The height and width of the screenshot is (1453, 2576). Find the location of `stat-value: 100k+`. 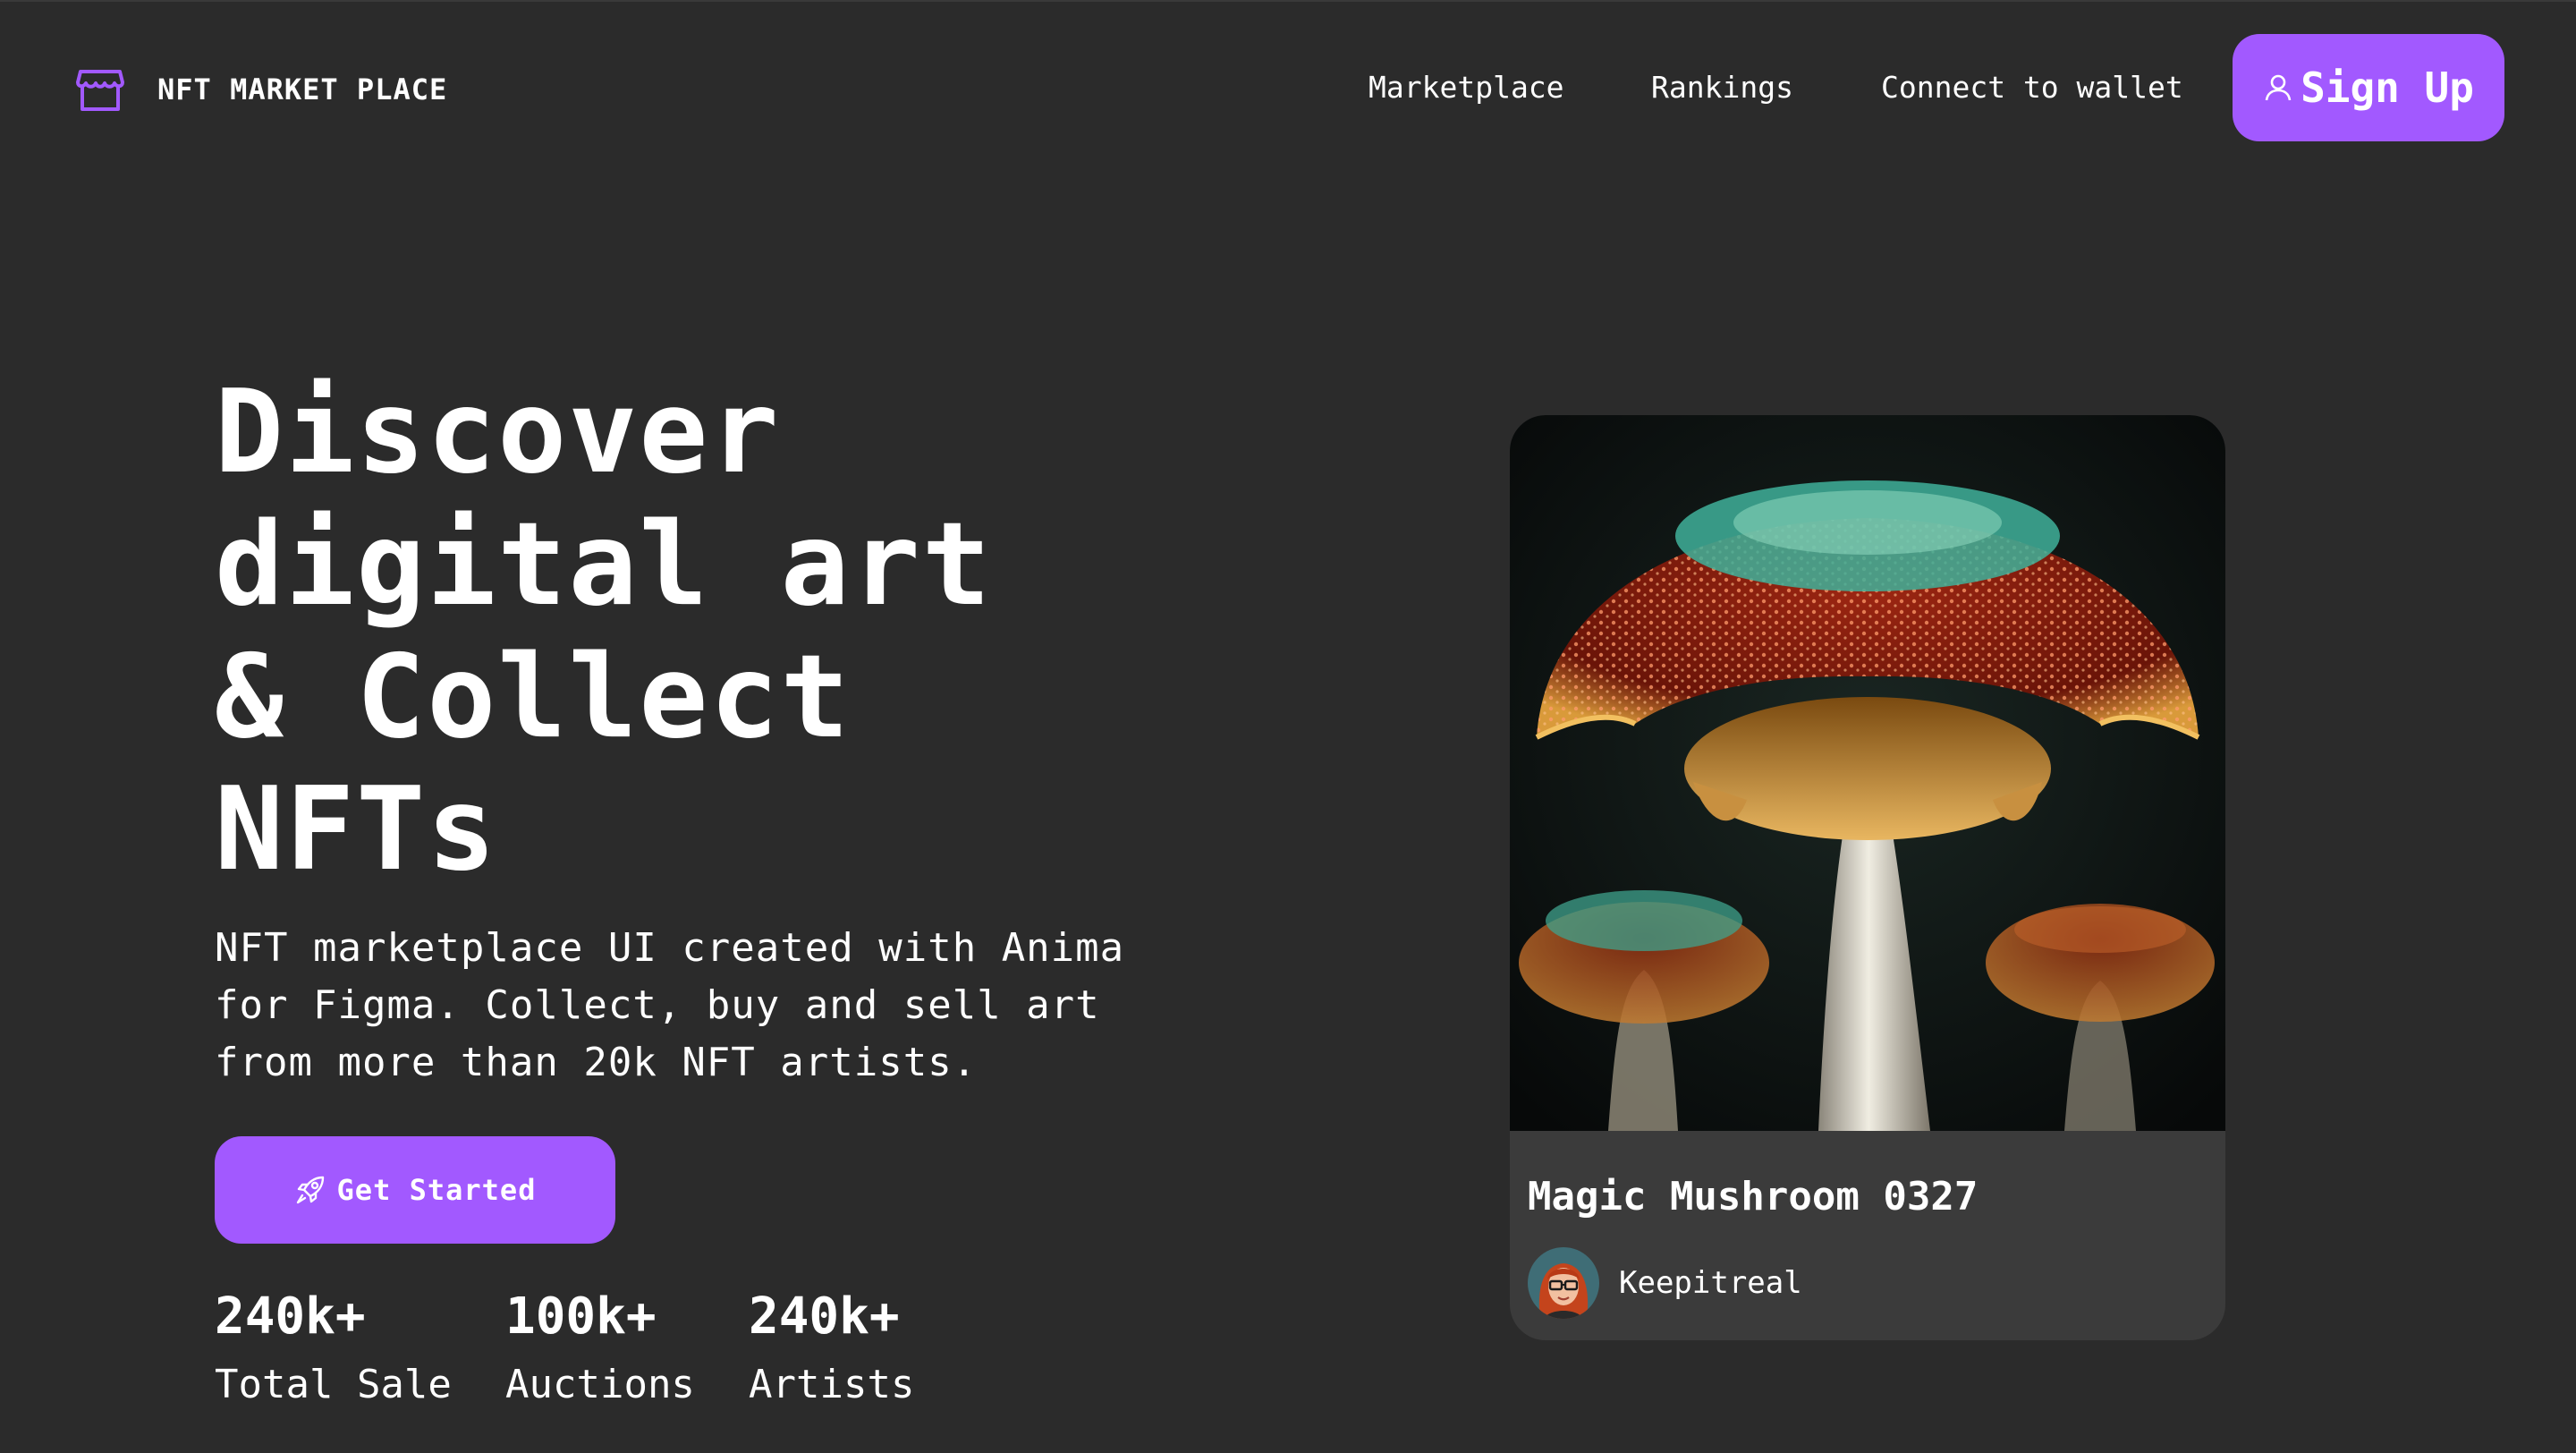

stat-value: 100k+ is located at coordinates (581, 1316).